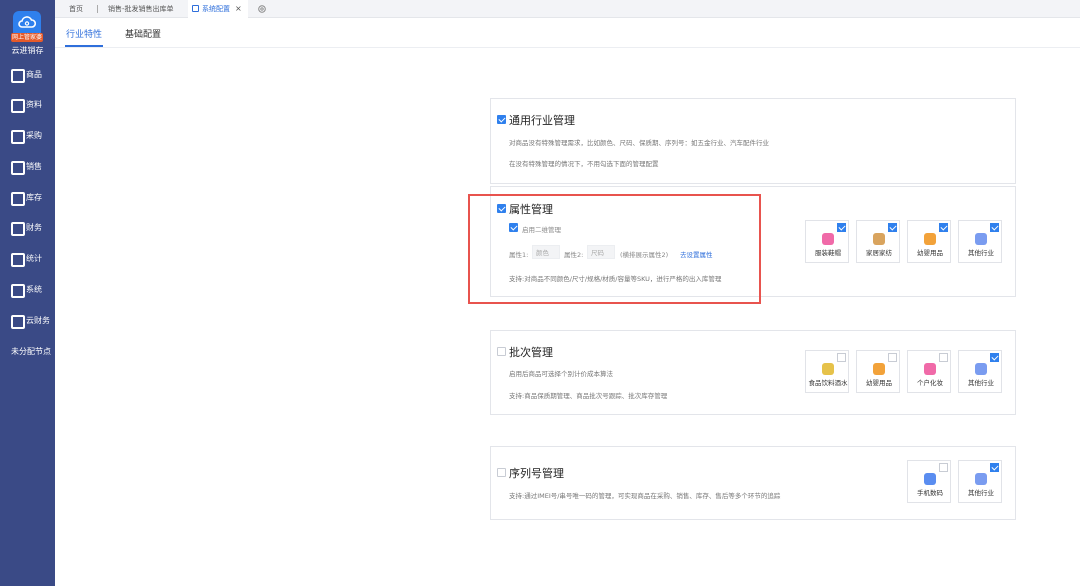 Image resolution: width=1080 pixels, height=586 pixels. I want to click on sidebar-item-system: 系统, so click(27, 289).